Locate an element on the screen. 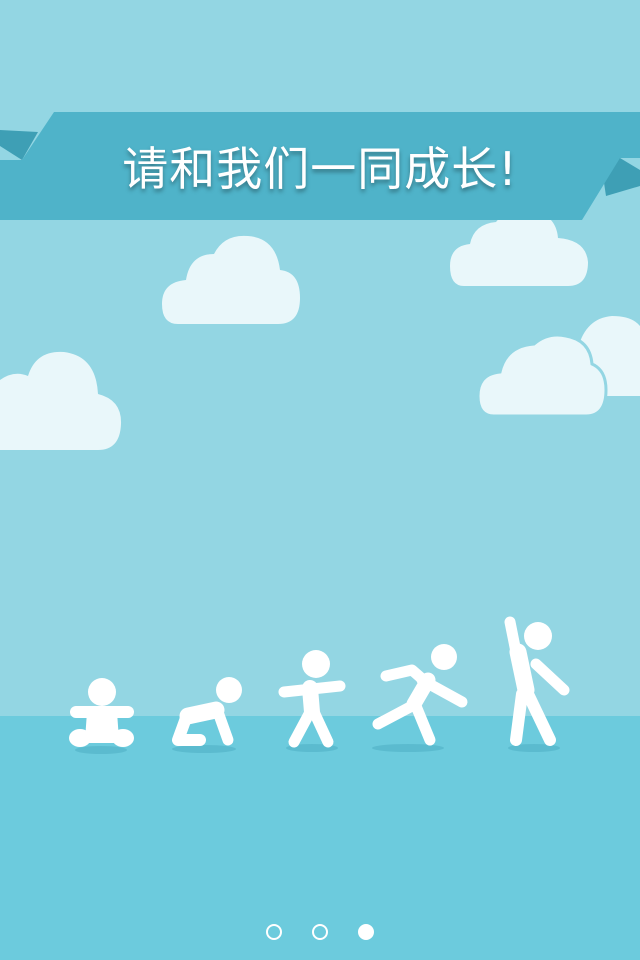 The width and height of the screenshot is (640, 960). page-indicator is located at coordinates (320, 935).